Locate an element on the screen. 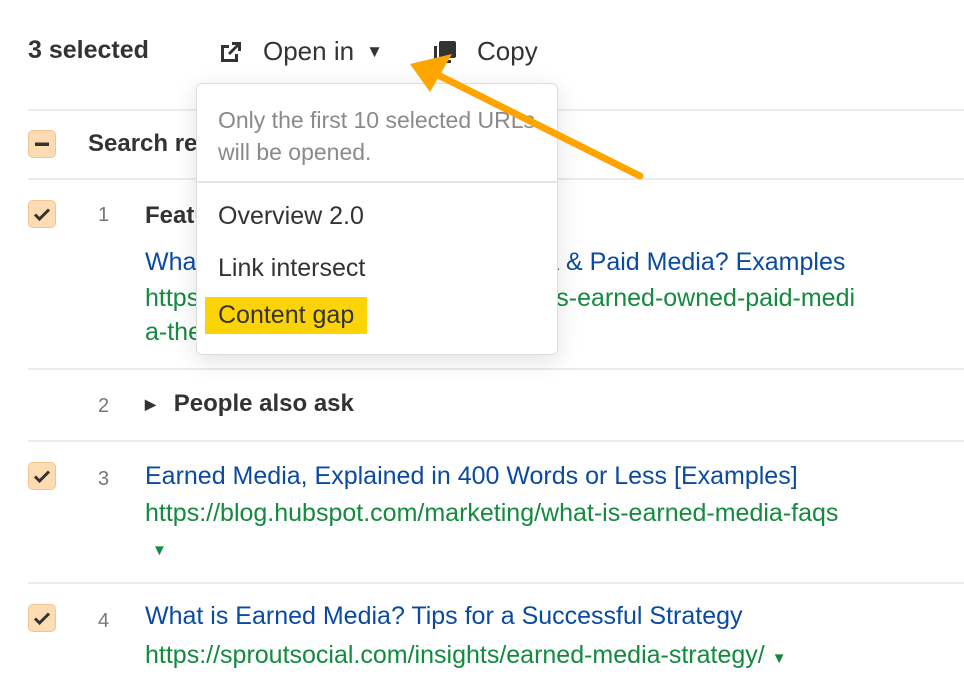 This screenshot has height=688, width=964. row-number: 3 is located at coordinates (104, 479).